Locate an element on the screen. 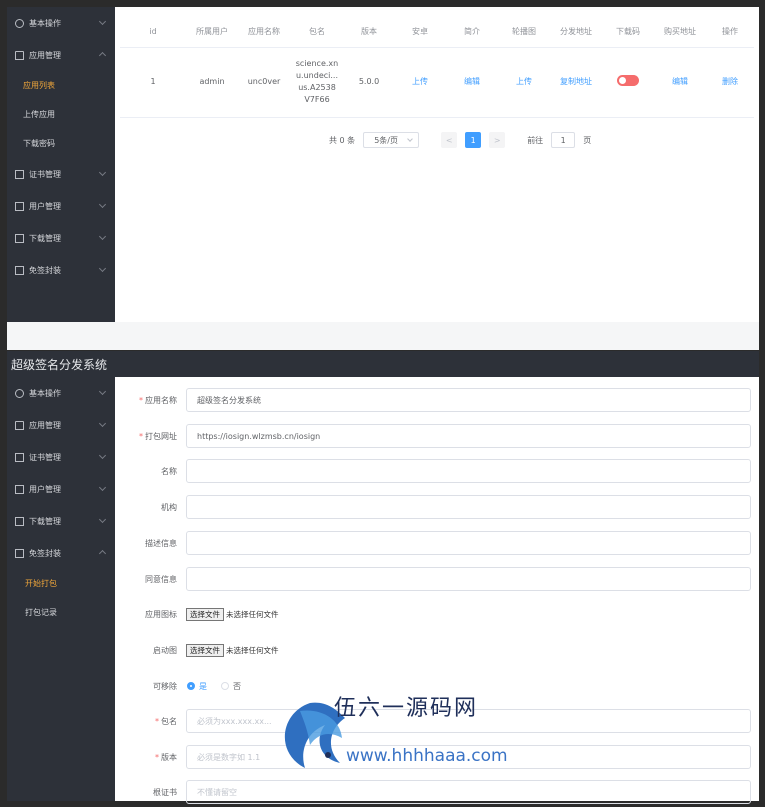 This screenshot has width=765, height=807. column-header: 轮播图 is located at coordinates (524, 32).